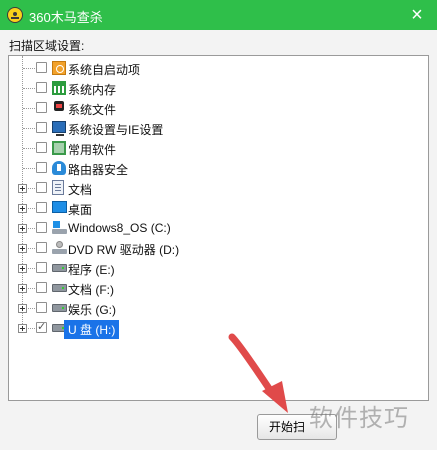 The image size is (437, 450). Describe the element at coordinates (218, 208) in the screenshot. I see `tree-item: 桌面` at that location.